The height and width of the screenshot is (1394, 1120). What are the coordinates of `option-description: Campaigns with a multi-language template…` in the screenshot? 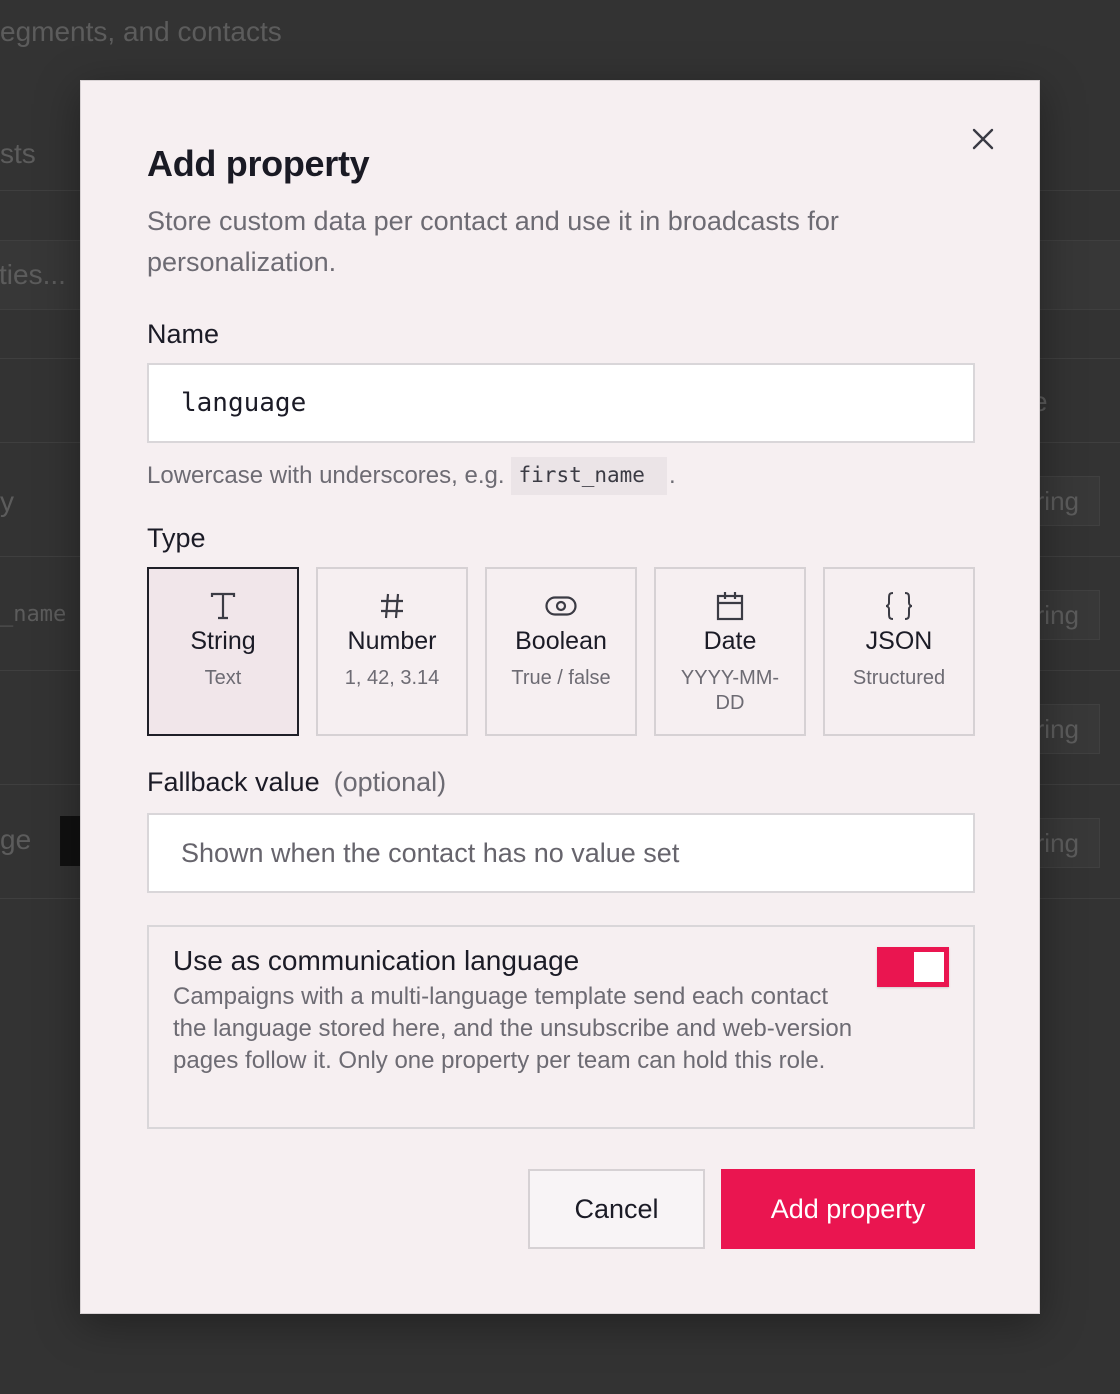 It's located at (513, 1028).